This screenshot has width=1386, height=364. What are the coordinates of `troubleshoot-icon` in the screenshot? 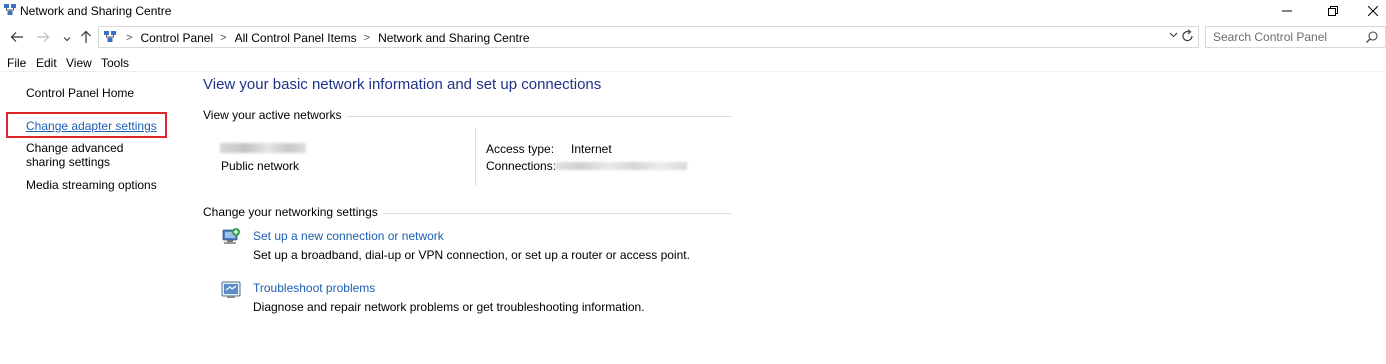 It's located at (231, 290).